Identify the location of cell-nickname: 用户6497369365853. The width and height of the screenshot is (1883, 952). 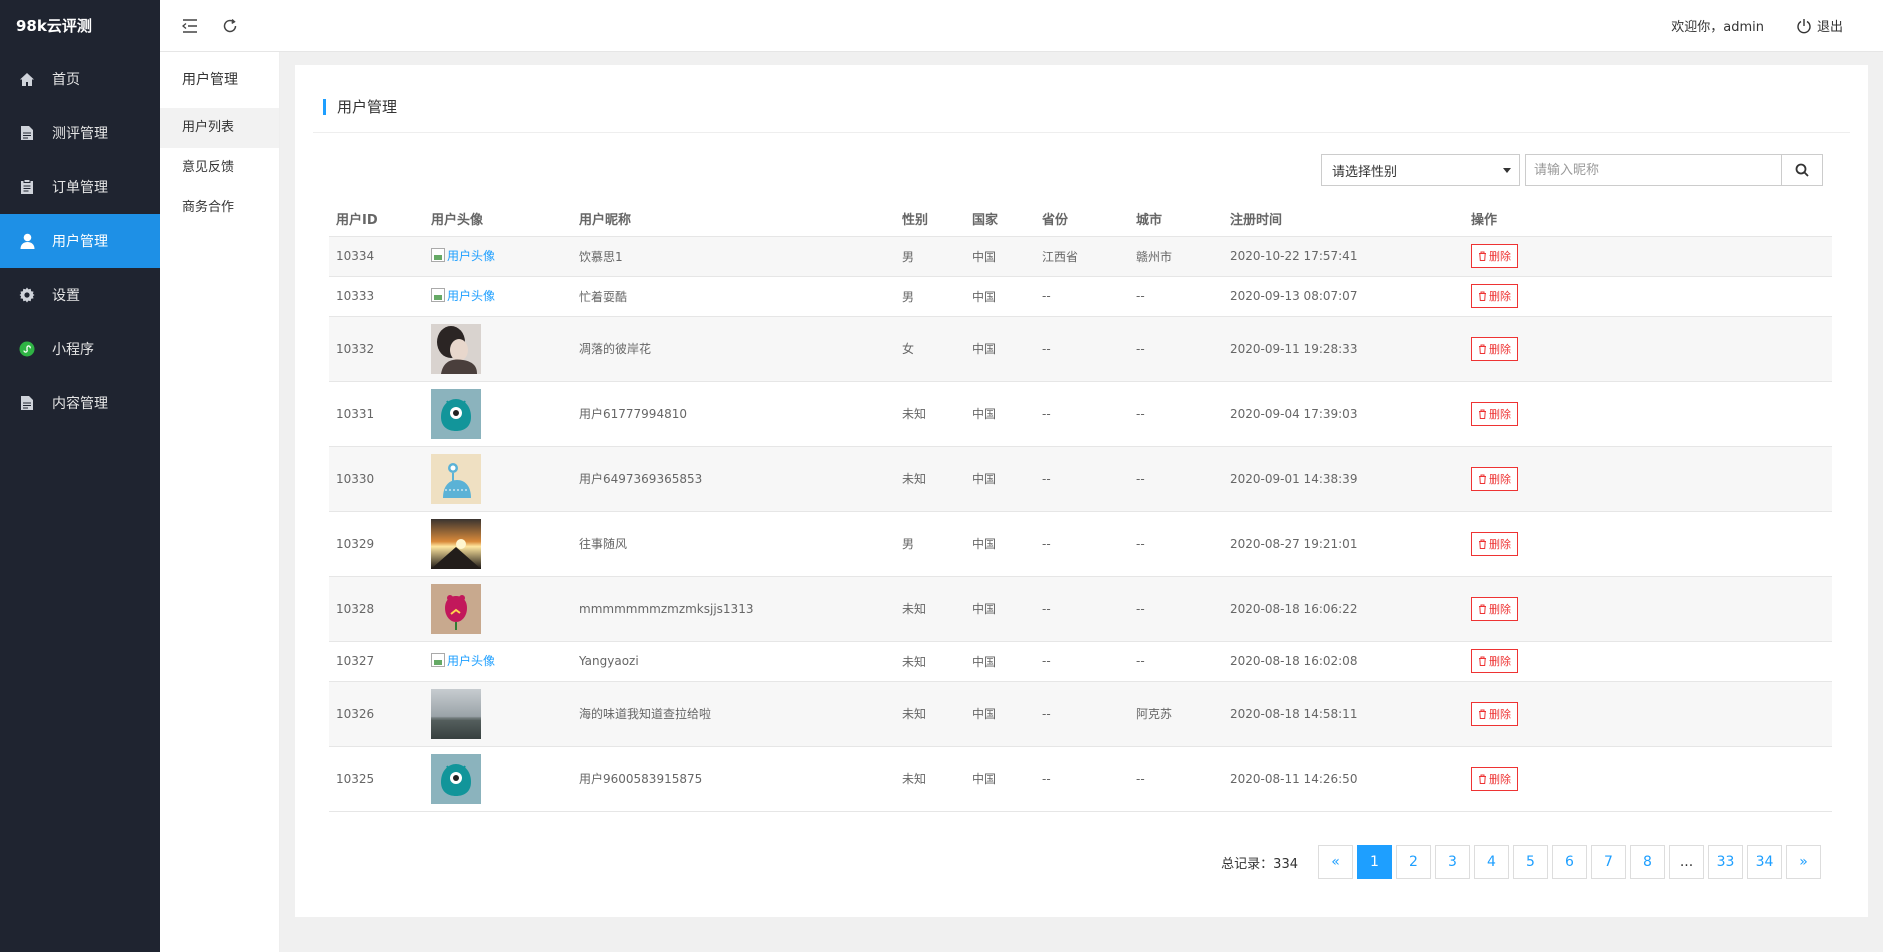
(733, 479).